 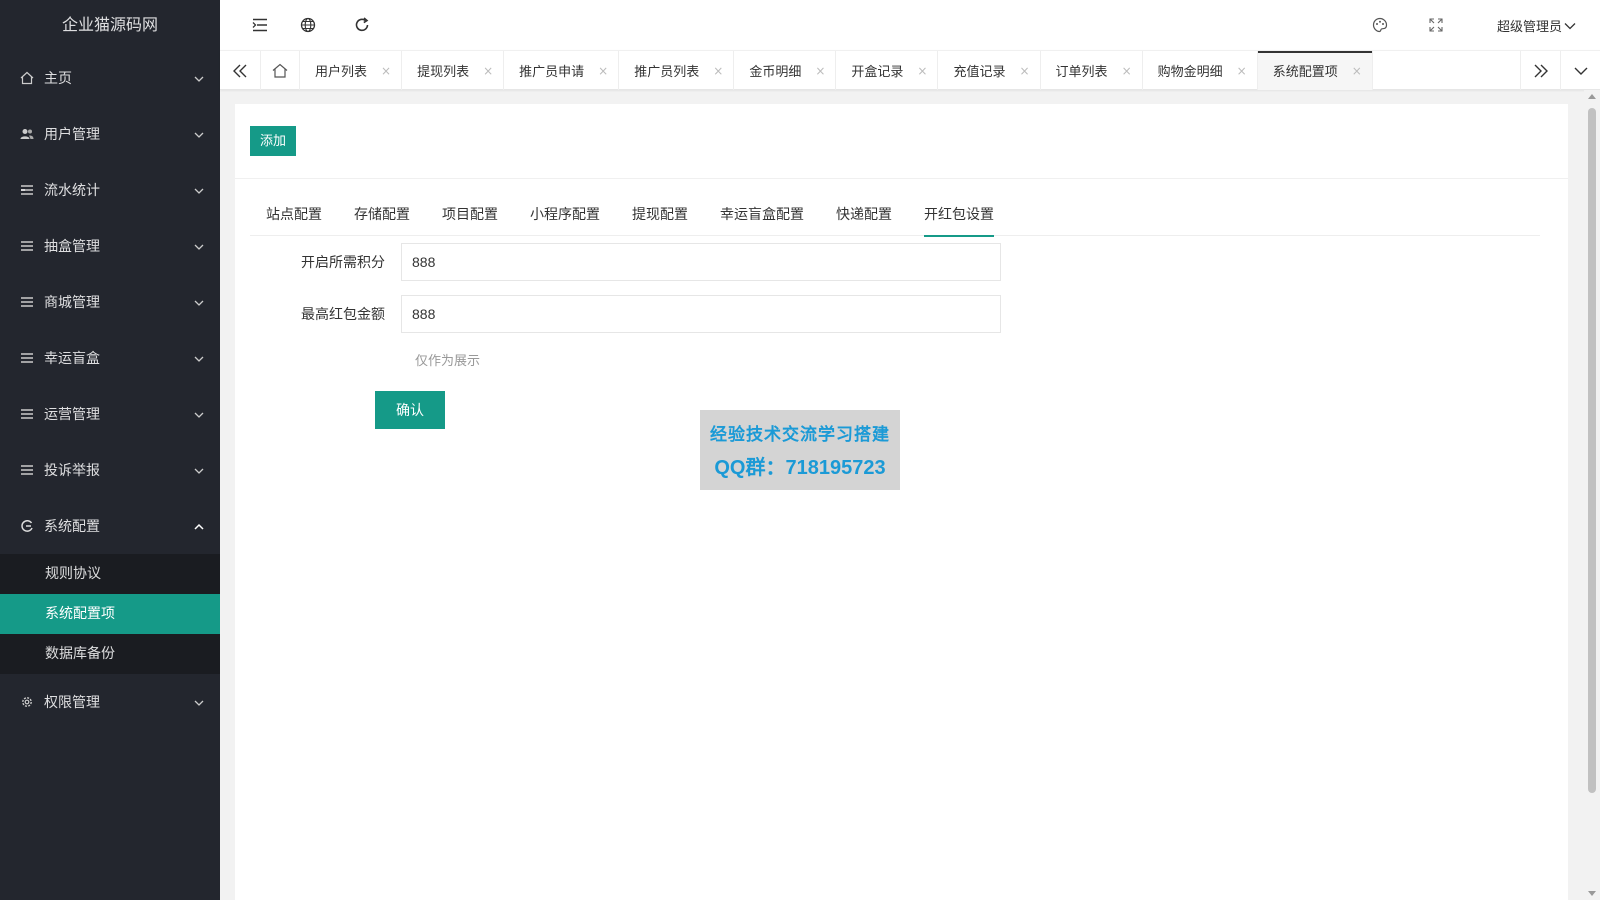 I want to click on page-scrollbar, so click(x=1592, y=495).